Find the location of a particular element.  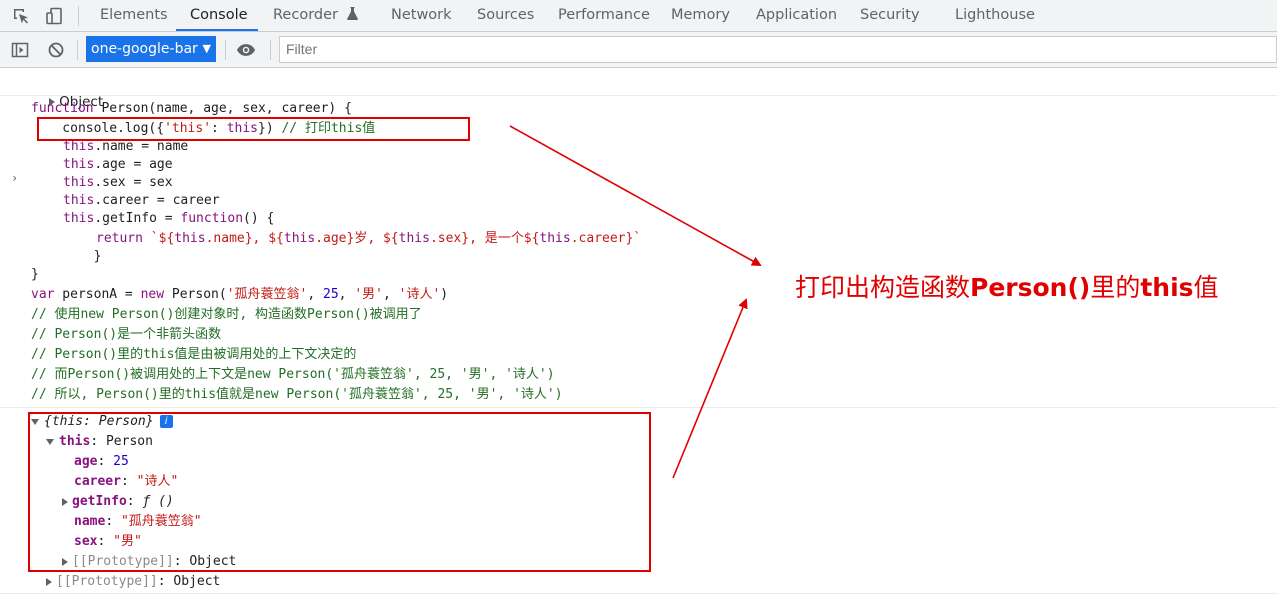

annotation-bold-person: Person() is located at coordinates (1030, 287).